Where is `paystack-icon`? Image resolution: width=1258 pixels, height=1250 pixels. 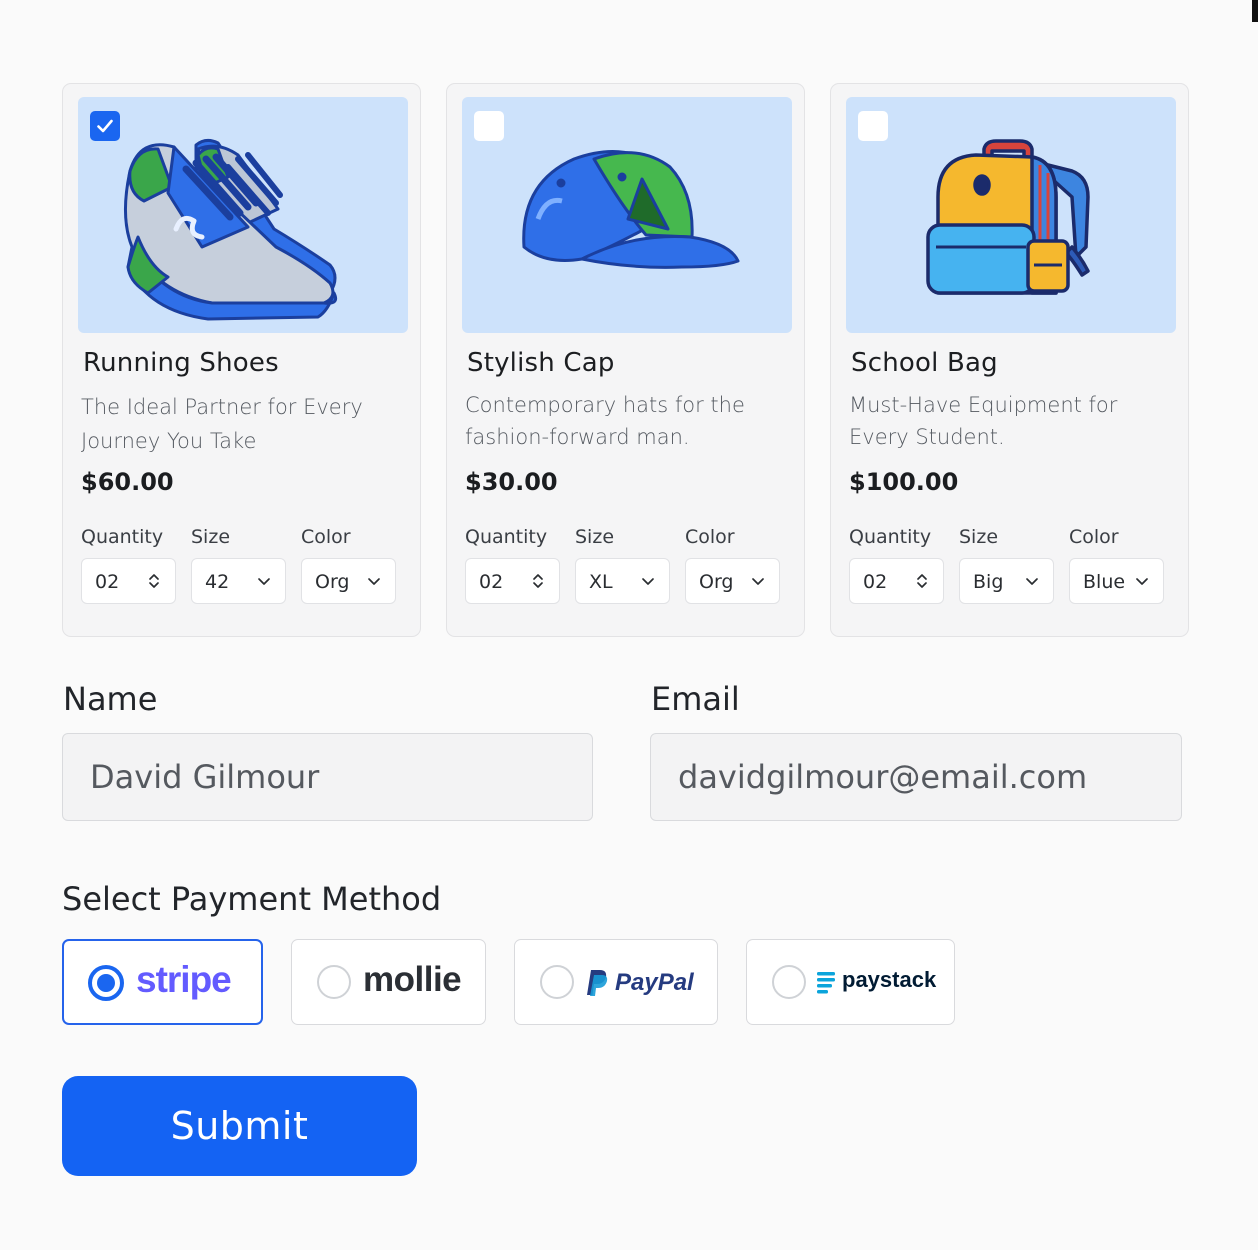 paystack-icon is located at coordinates (826, 983).